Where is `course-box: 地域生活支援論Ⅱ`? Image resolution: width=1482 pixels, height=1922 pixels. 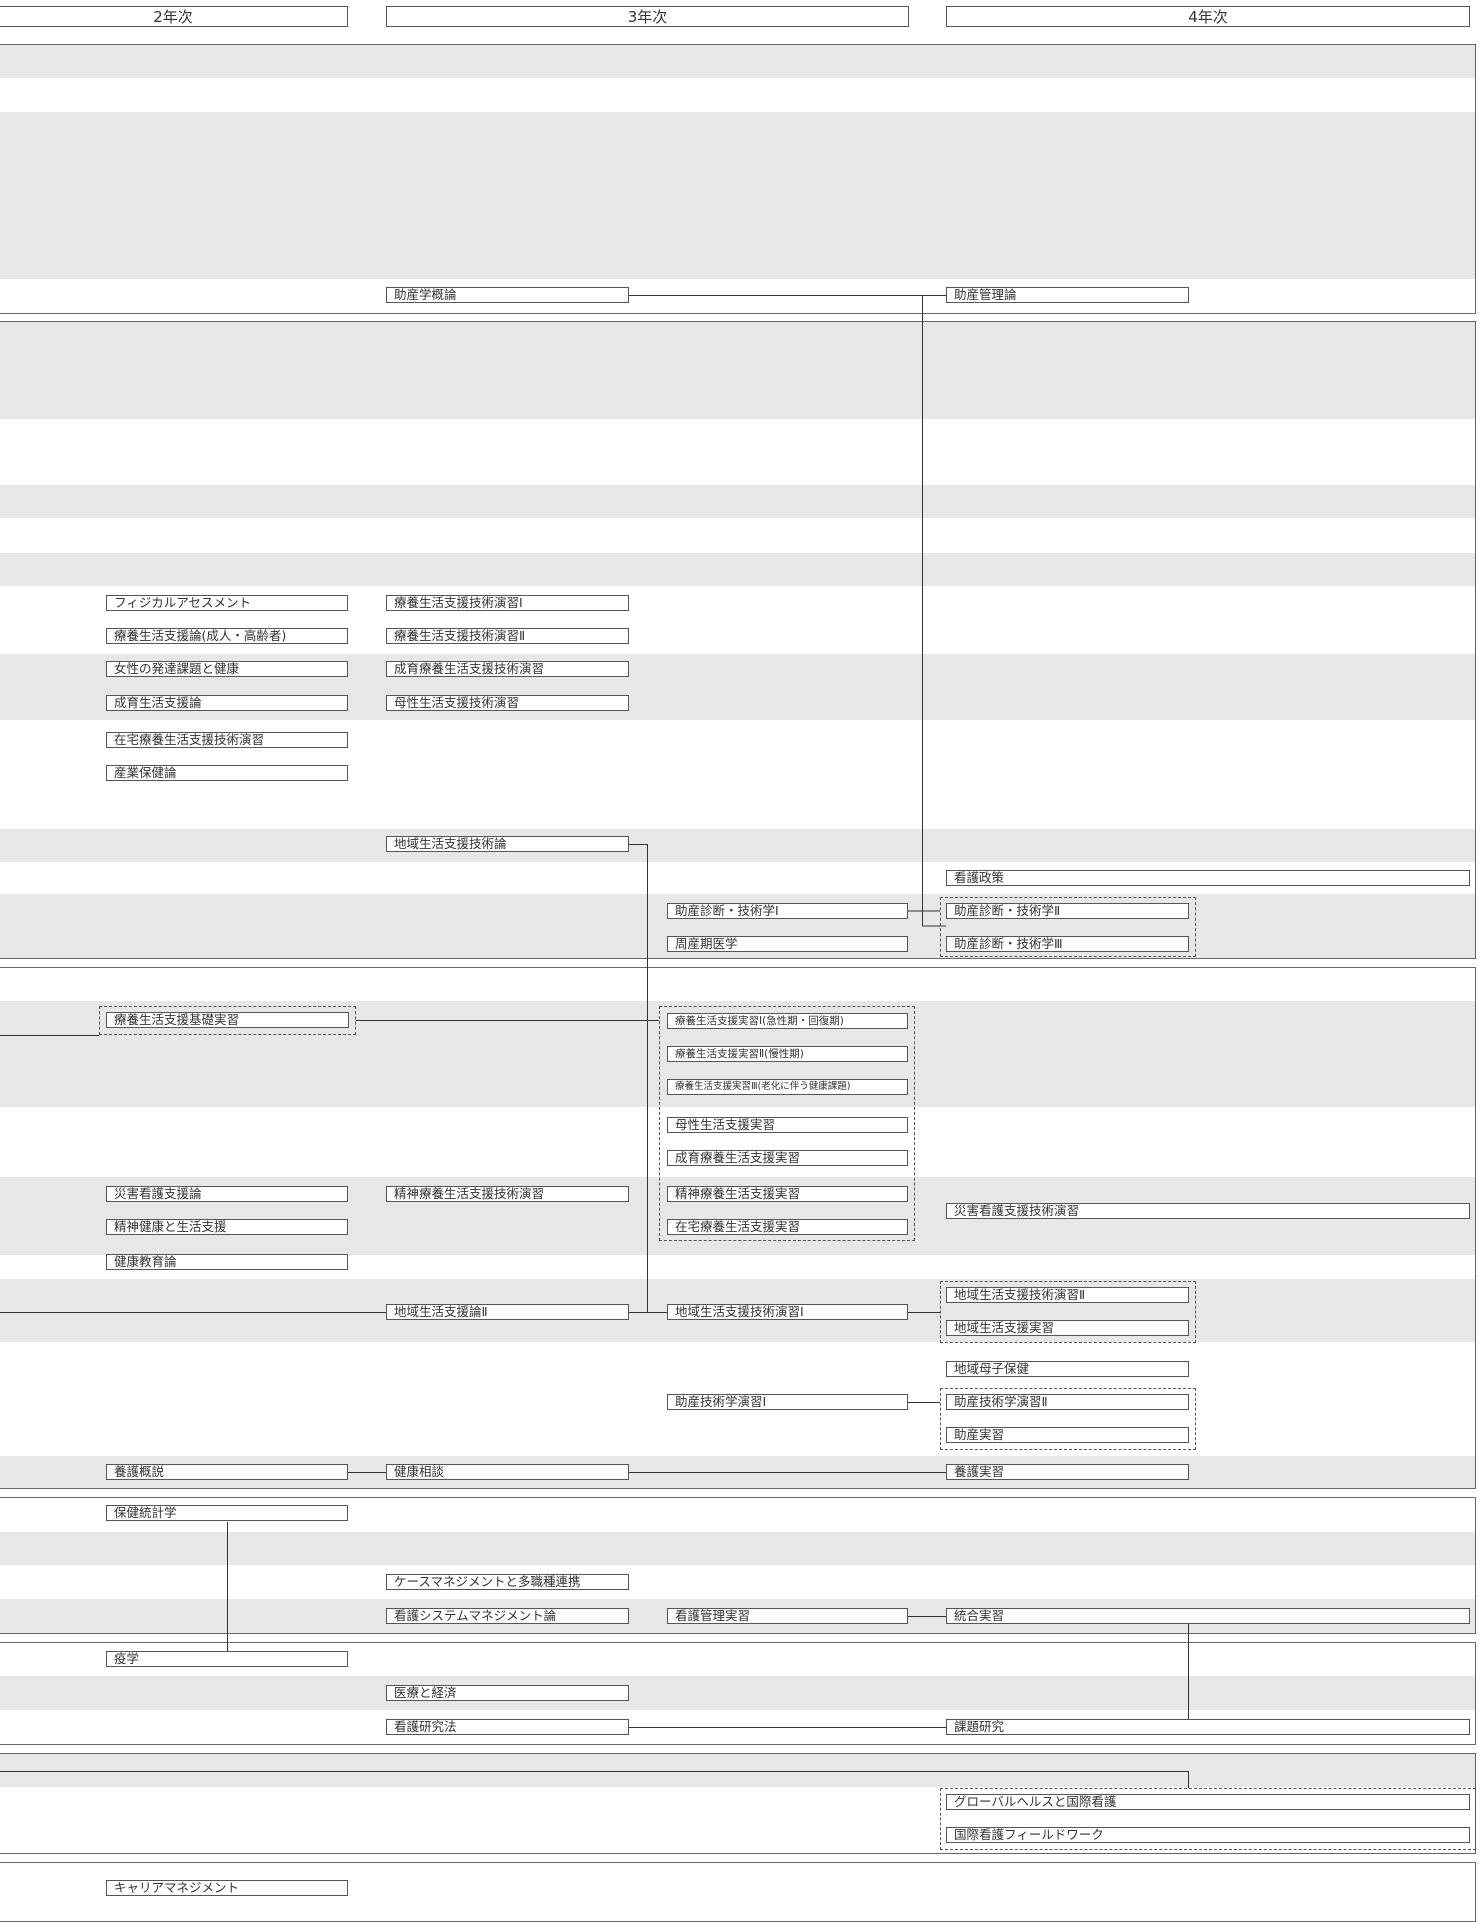 course-box: 地域生活支援論Ⅱ is located at coordinates (507, 1312).